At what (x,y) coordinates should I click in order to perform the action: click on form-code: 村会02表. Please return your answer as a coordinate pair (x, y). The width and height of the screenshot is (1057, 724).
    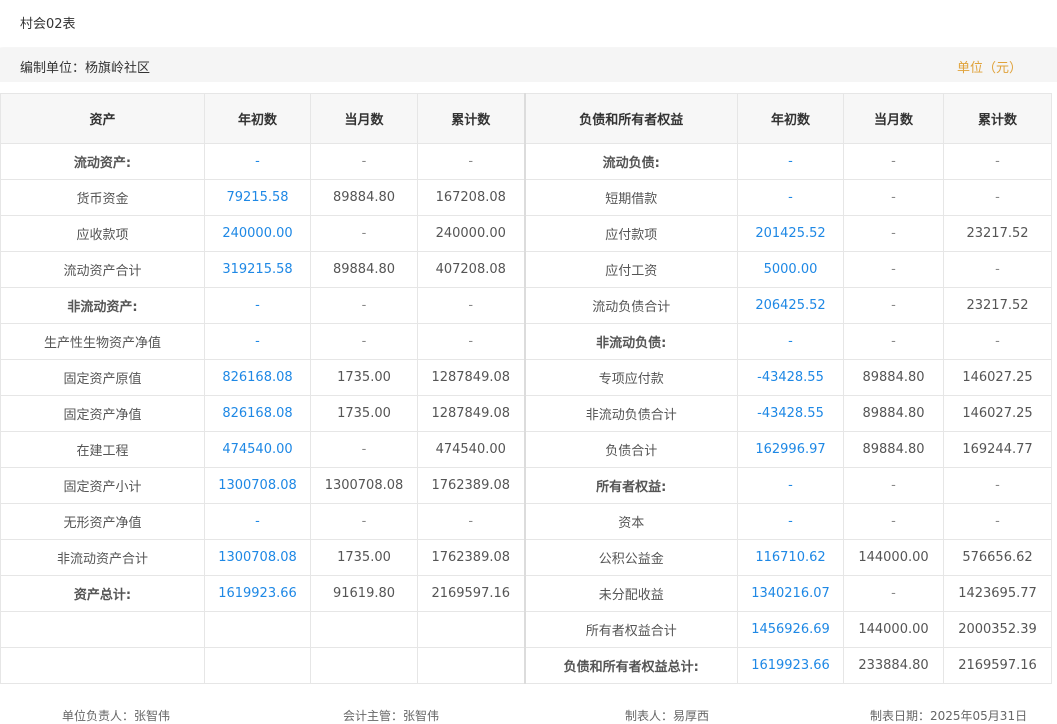
    Looking at the image, I should click on (48, 24).